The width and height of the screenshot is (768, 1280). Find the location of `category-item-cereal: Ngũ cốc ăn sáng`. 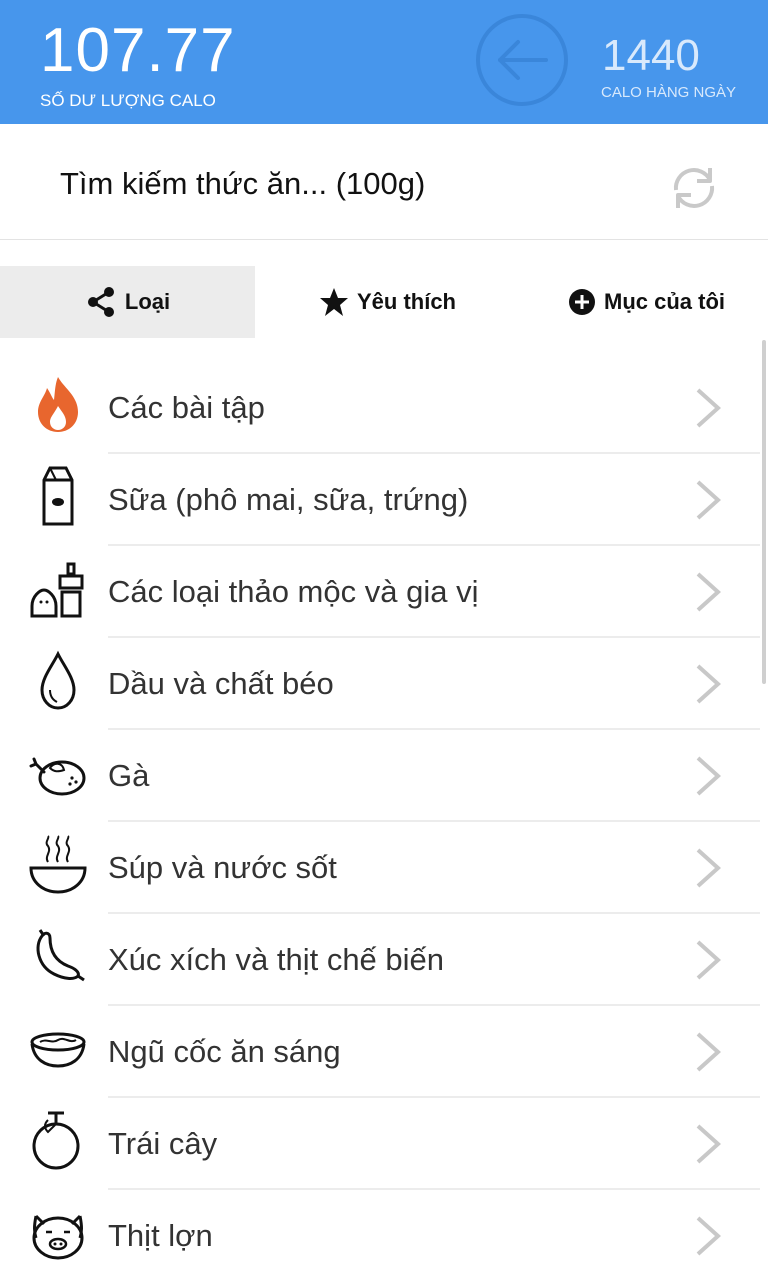

category-item-cereal: Ngũ cốc ăn sáng is located at coordinates (380, 1052).